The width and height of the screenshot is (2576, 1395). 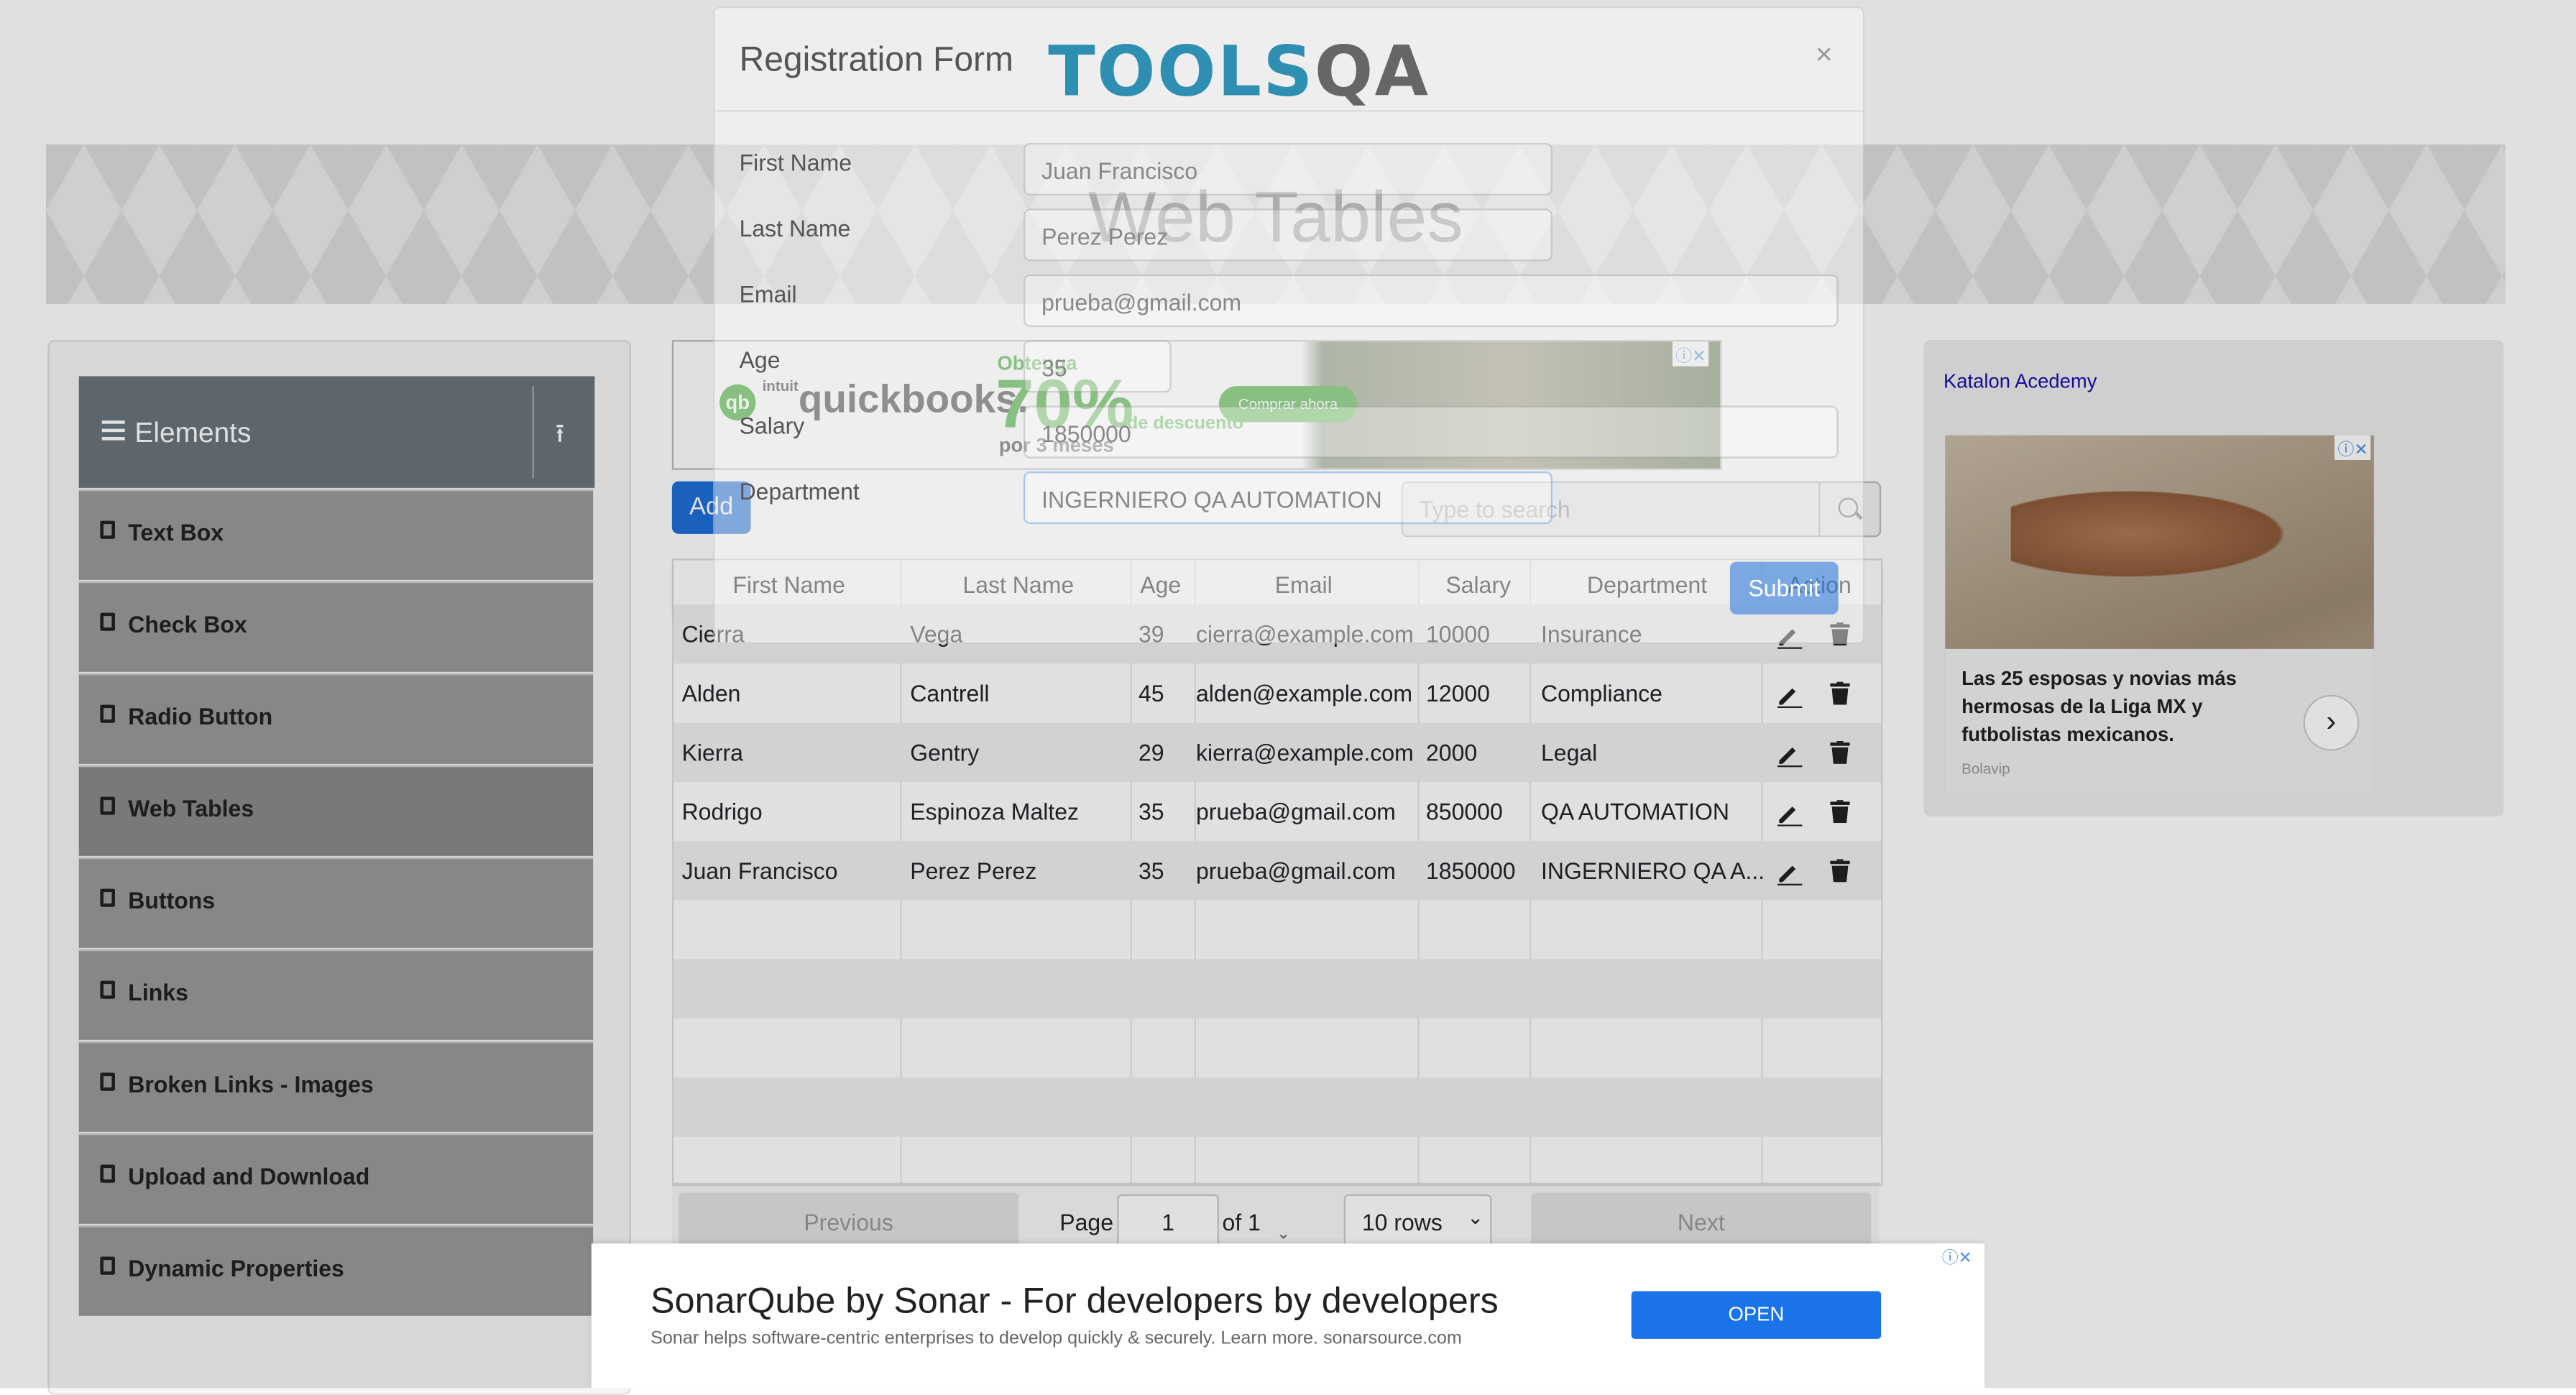 I want to click on salary-value: 1850000, so click(x=1086, y=433).